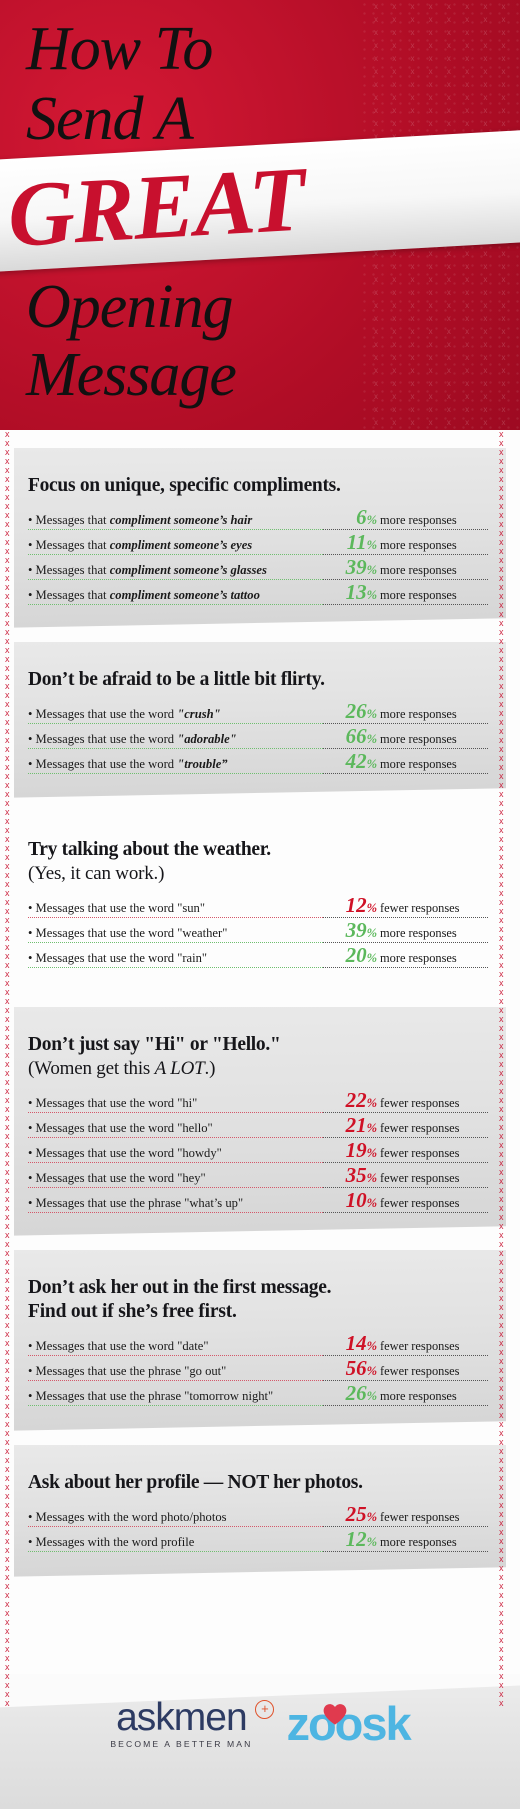 Image resolution: width=520 pixels, height=1809 pixels. What do you see at coordinates (356, 761) in the screenshot?
I see `stat-value: 42` at bounding box center [356, 761].